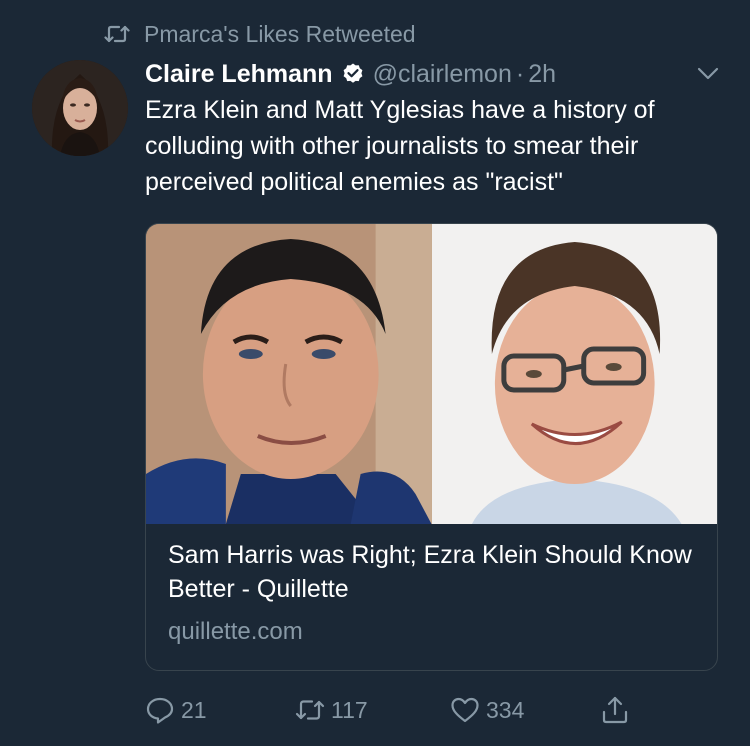 This screenshot has height=746, width=750. I want to click on handle: @clairlemon, so click(442, 74).